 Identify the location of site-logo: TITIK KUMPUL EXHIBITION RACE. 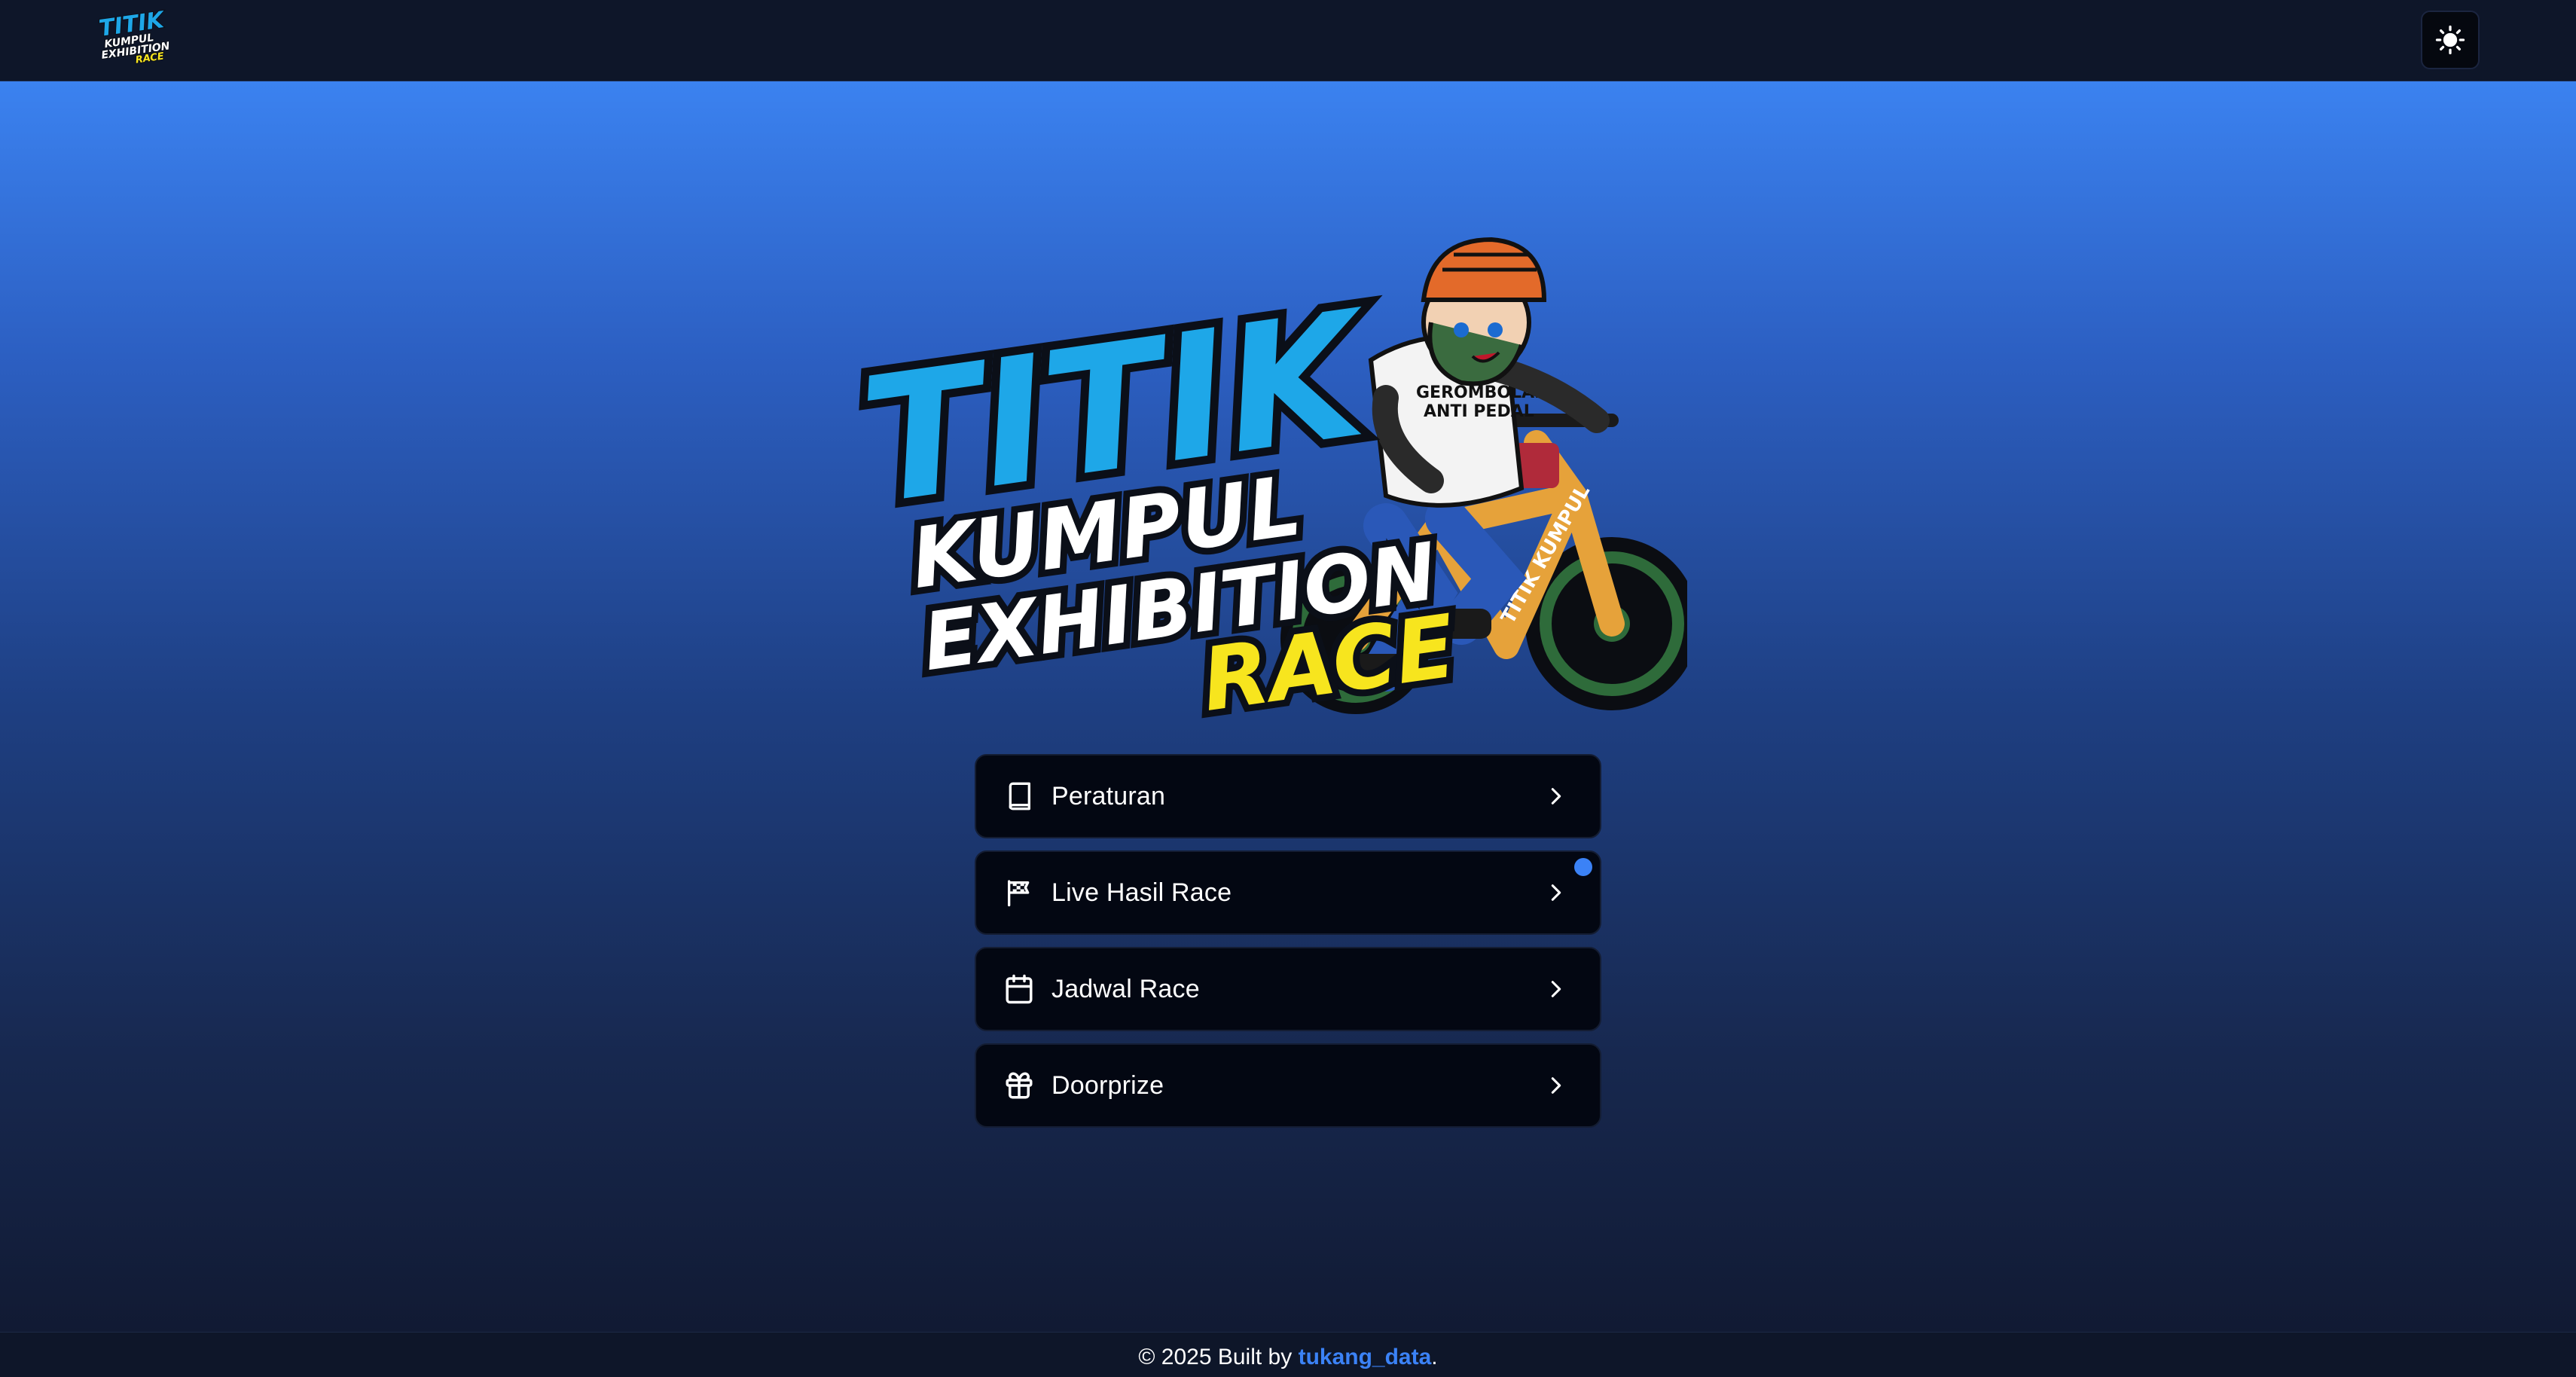
(134, 37).